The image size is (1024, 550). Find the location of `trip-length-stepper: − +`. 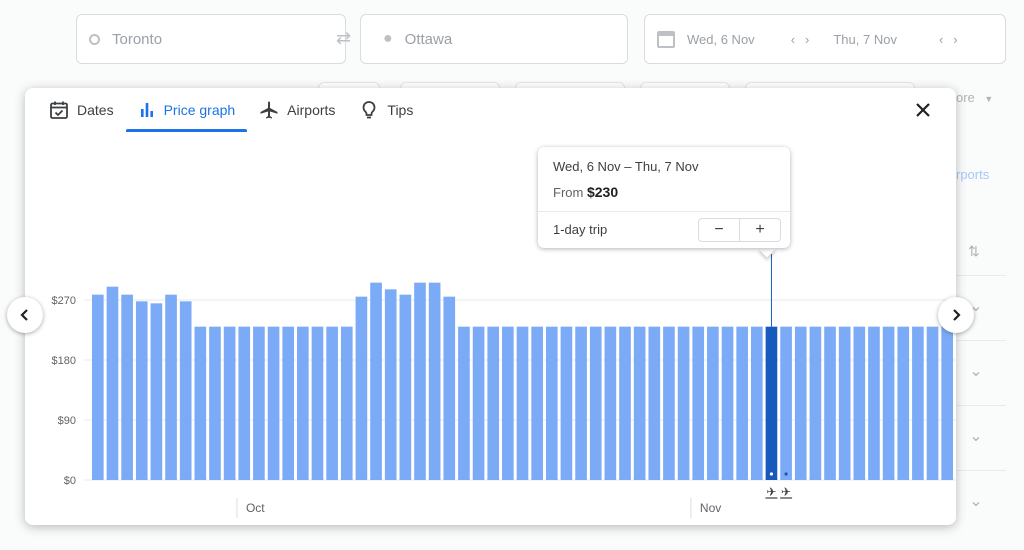

trip-length-stepper: − + is located at coordinates (739, 230).